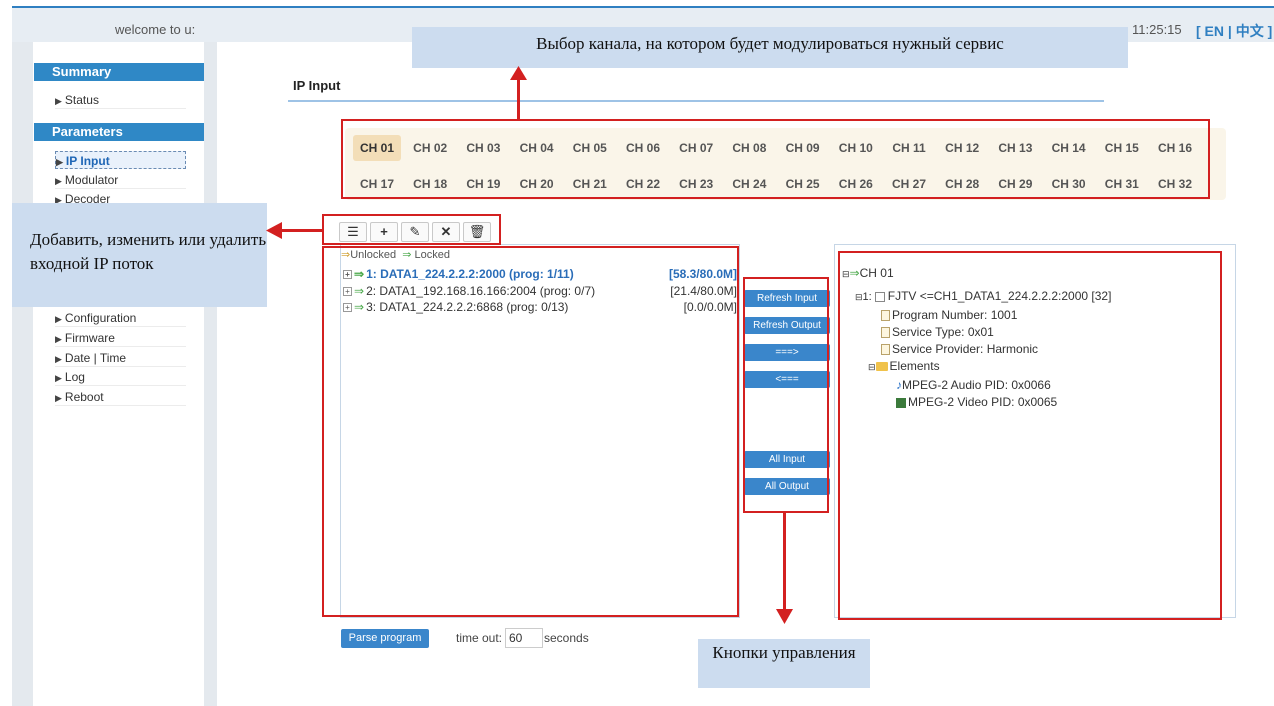 The height and width of the screenshot is (706, 1274). Describe the element at coordinates (95, 358) in the screenshot. I see `sidebar-item-label: Date | Time` at that location.